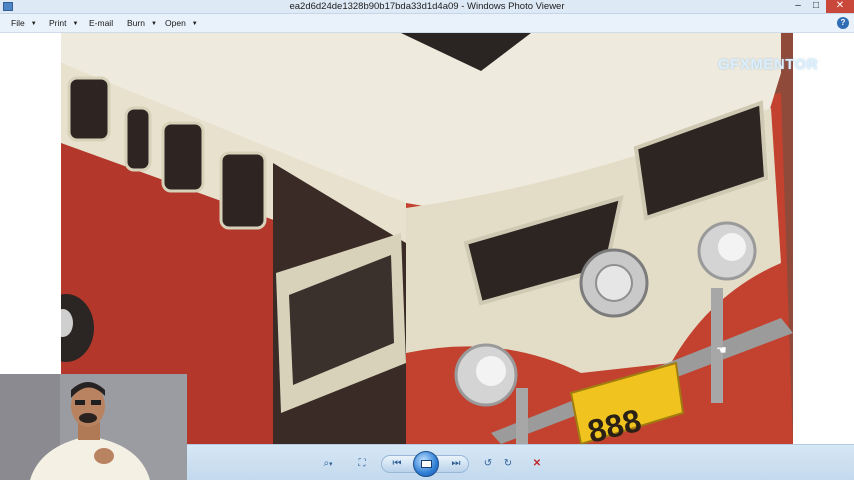  Describe the element at coordinates (331, 464) in the screenshot. I see `chevron-down-icon: ▾` at that location.